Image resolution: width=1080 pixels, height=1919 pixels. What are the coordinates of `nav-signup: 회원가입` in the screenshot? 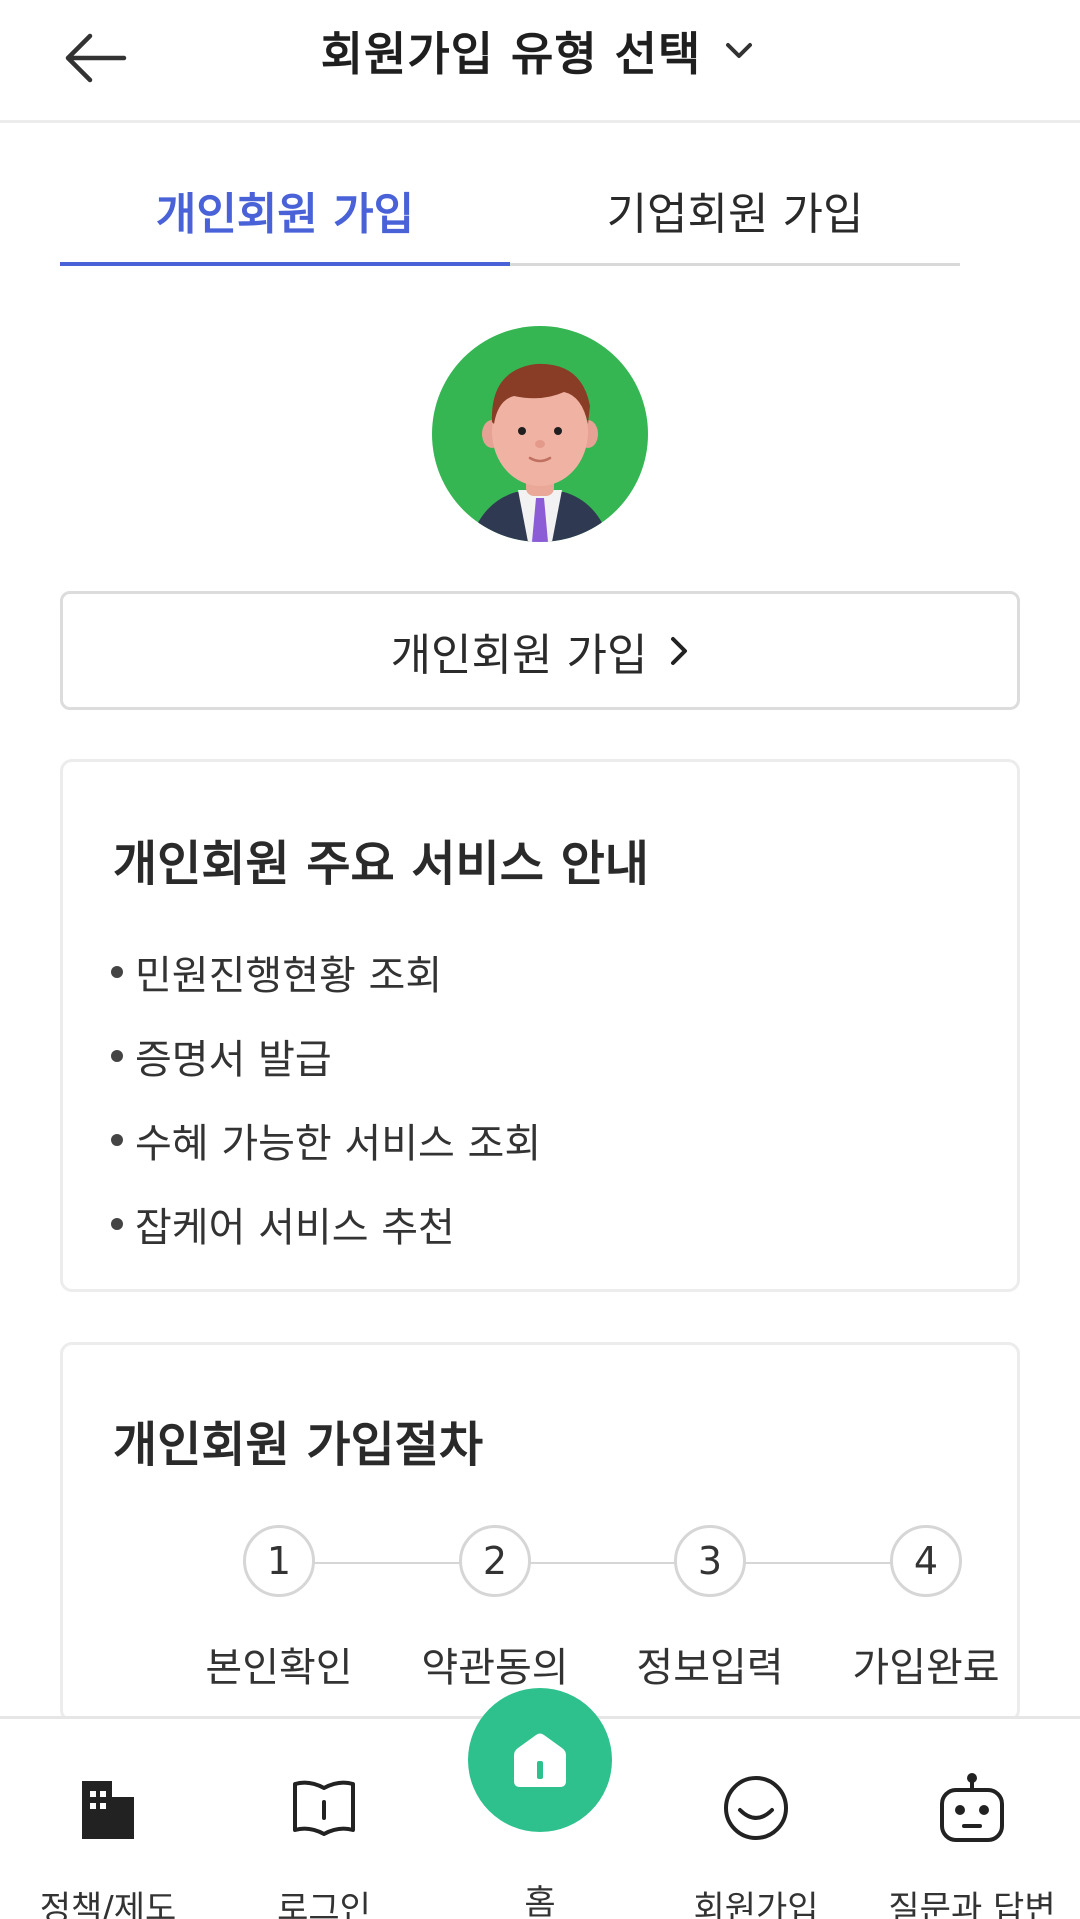 It's located at (756, 1819).